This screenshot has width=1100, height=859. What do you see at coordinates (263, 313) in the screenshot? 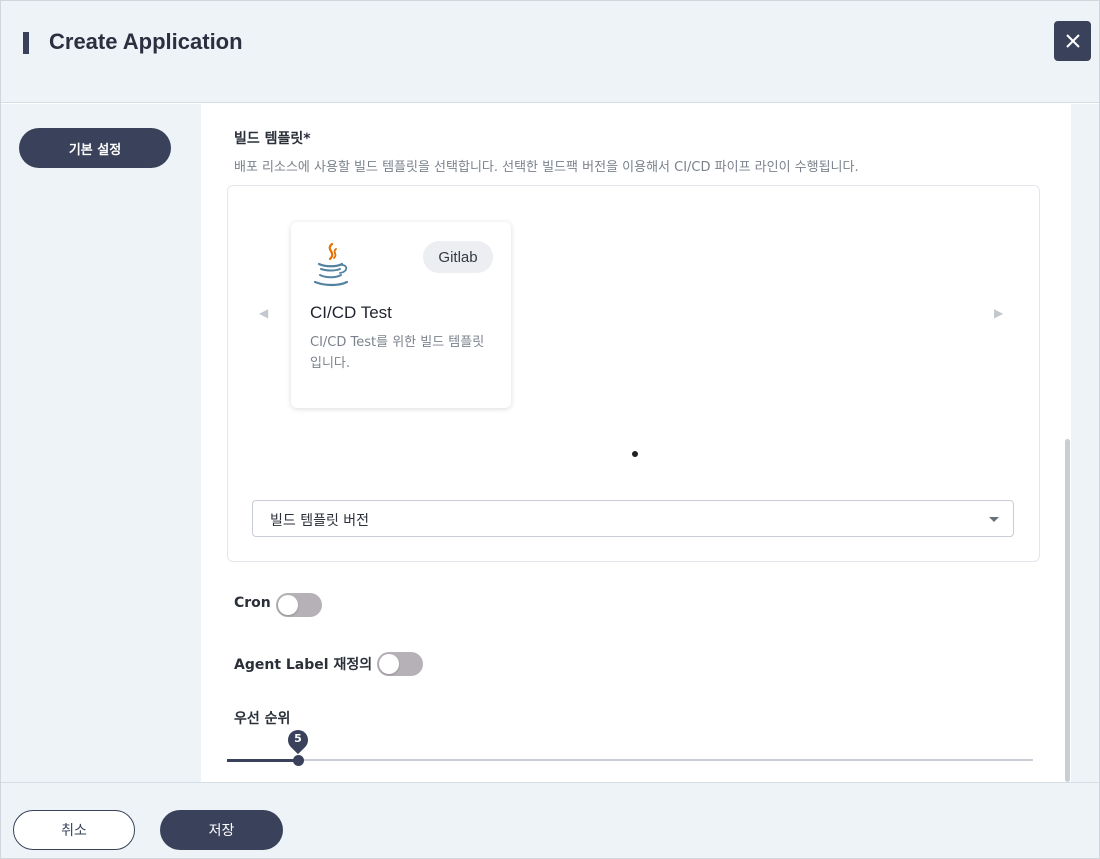
I see `carousel-prev-icon: ◀` at bounding box center [263, 313].